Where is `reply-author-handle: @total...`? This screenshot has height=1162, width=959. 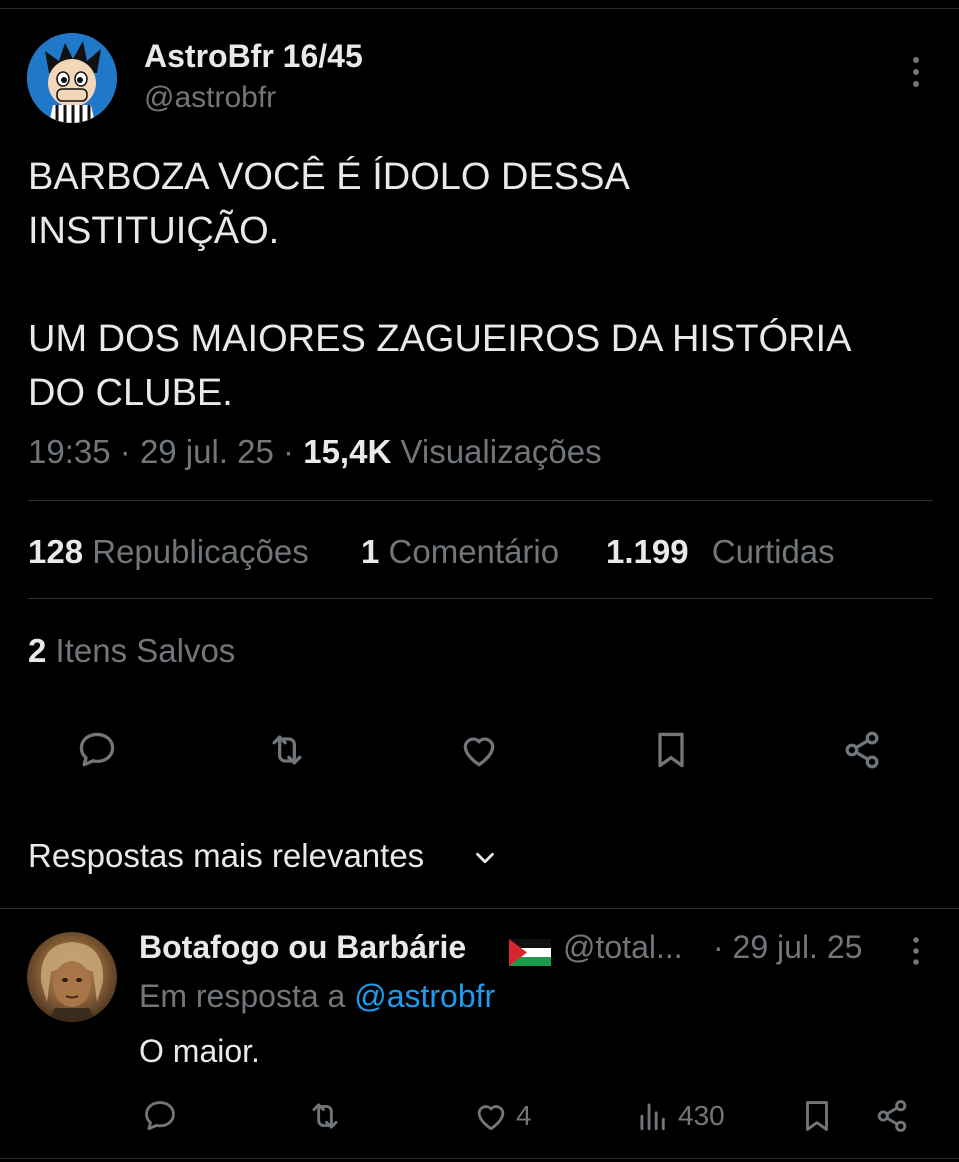
reply-author-handle: @total... is located at coordinates (623, 947).